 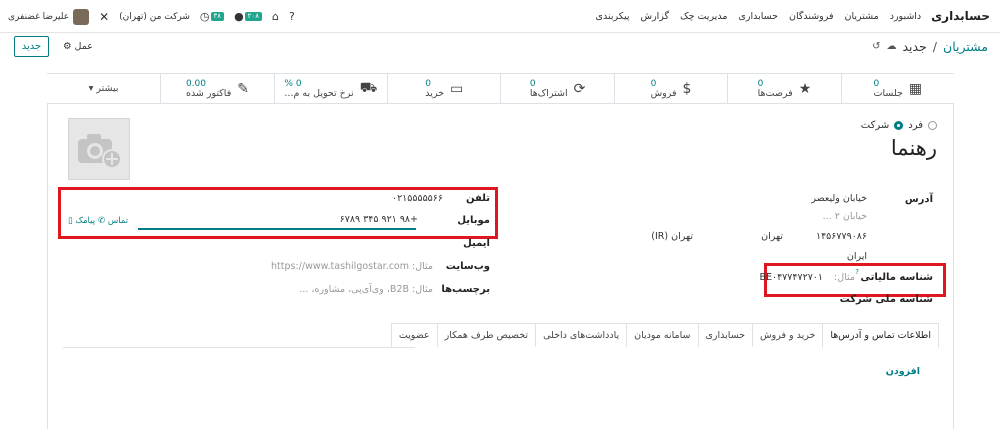 I want to click on smart-button-purchases: ▭ 0 خرید, so click(x=443, y=88).